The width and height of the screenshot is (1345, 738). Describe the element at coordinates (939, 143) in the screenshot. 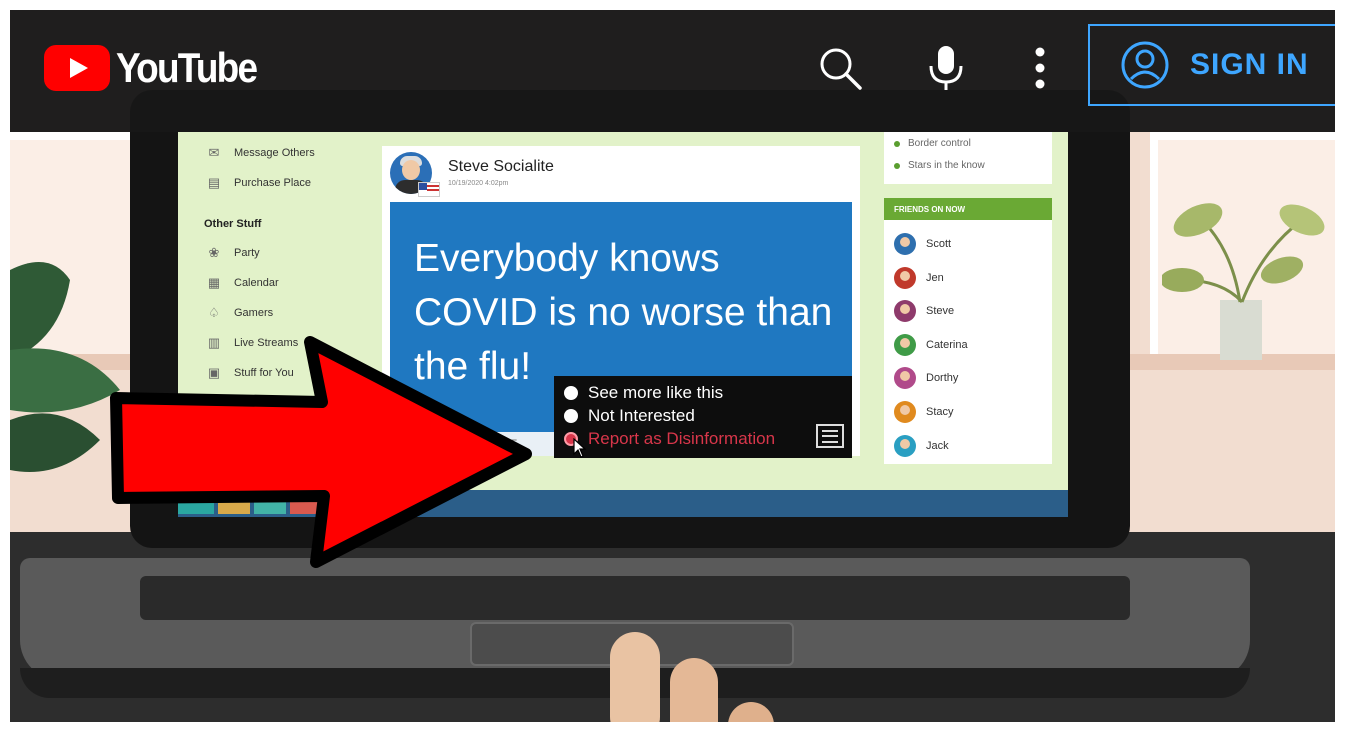

I see `trending-label: Border control` at that location.